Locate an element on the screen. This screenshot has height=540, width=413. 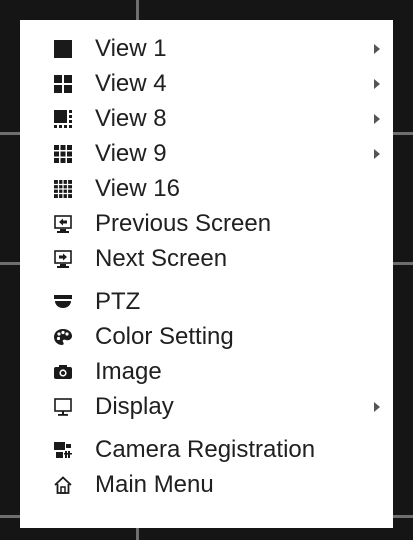
menu-item-main-menu: Main Menu is located at coordinates (206, 484).